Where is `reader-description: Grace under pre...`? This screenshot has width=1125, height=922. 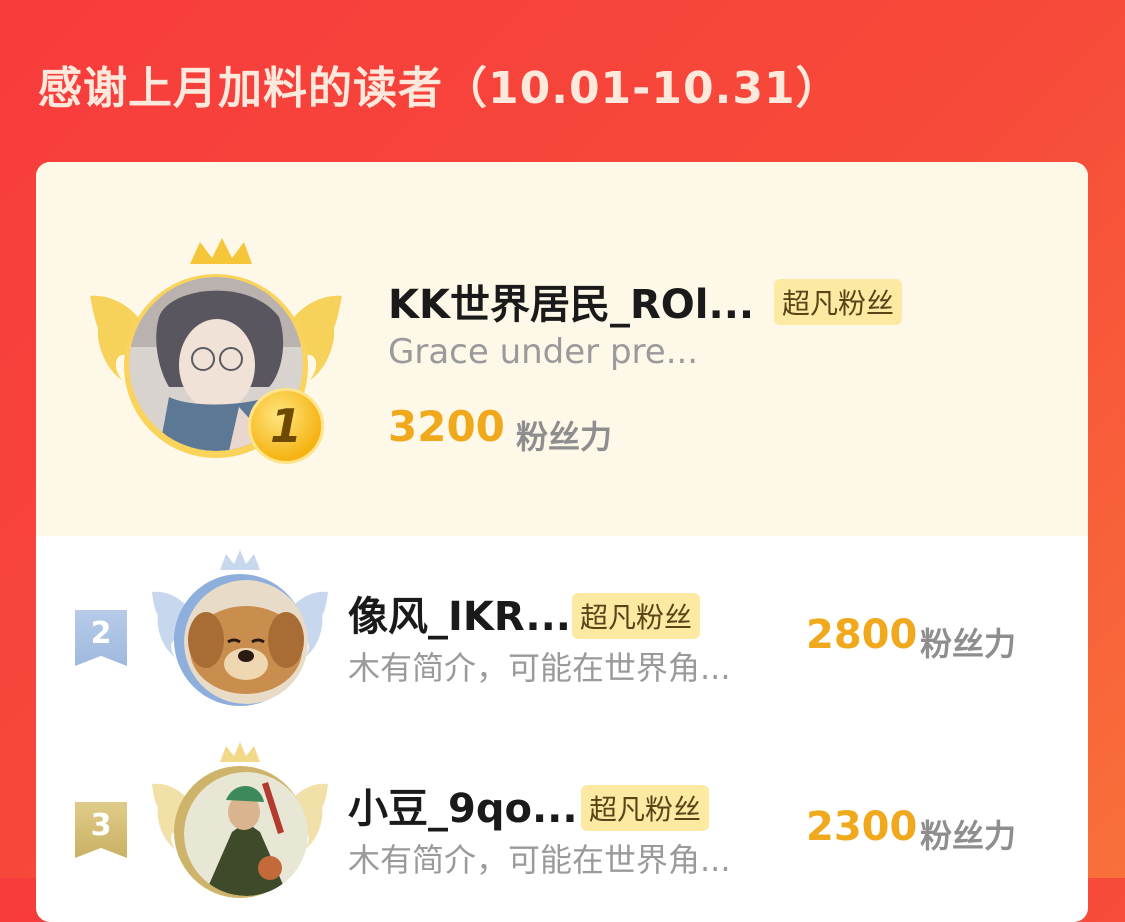 reader-description: Grace under pre... is located at coordinates (543, 352).